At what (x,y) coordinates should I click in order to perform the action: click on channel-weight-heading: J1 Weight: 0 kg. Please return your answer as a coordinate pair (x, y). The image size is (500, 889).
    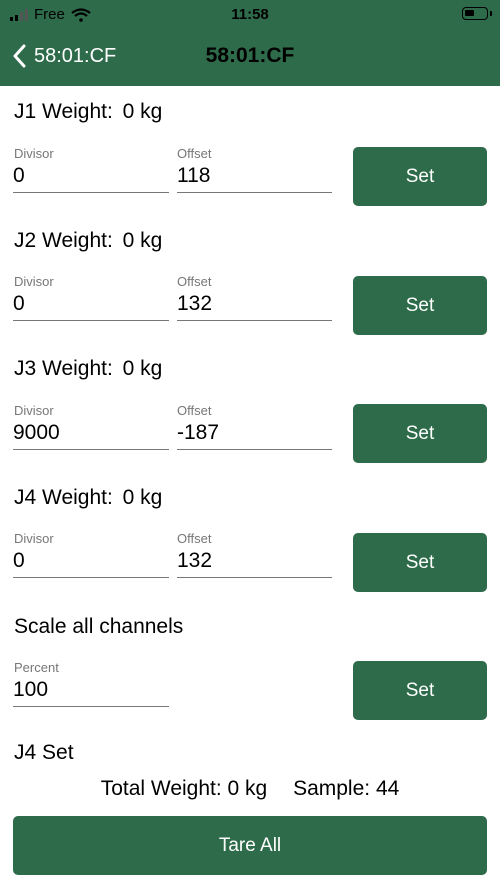
    Looking at the image, I should click on (88, 112).